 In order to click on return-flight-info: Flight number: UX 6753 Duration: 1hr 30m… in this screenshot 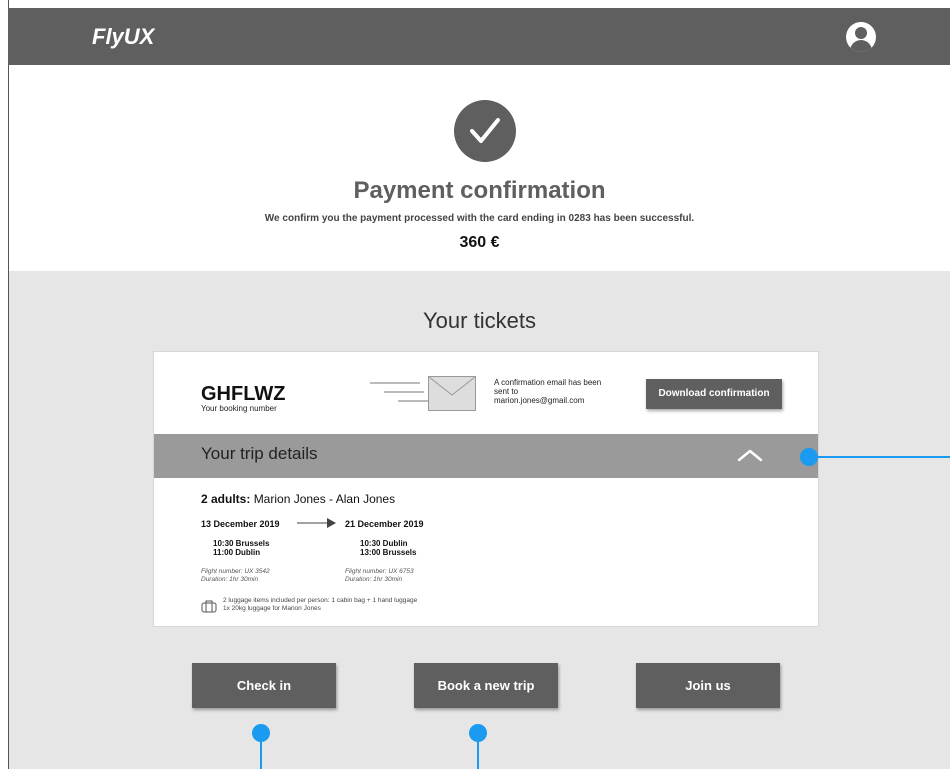, I will do `click(379, 576)`.